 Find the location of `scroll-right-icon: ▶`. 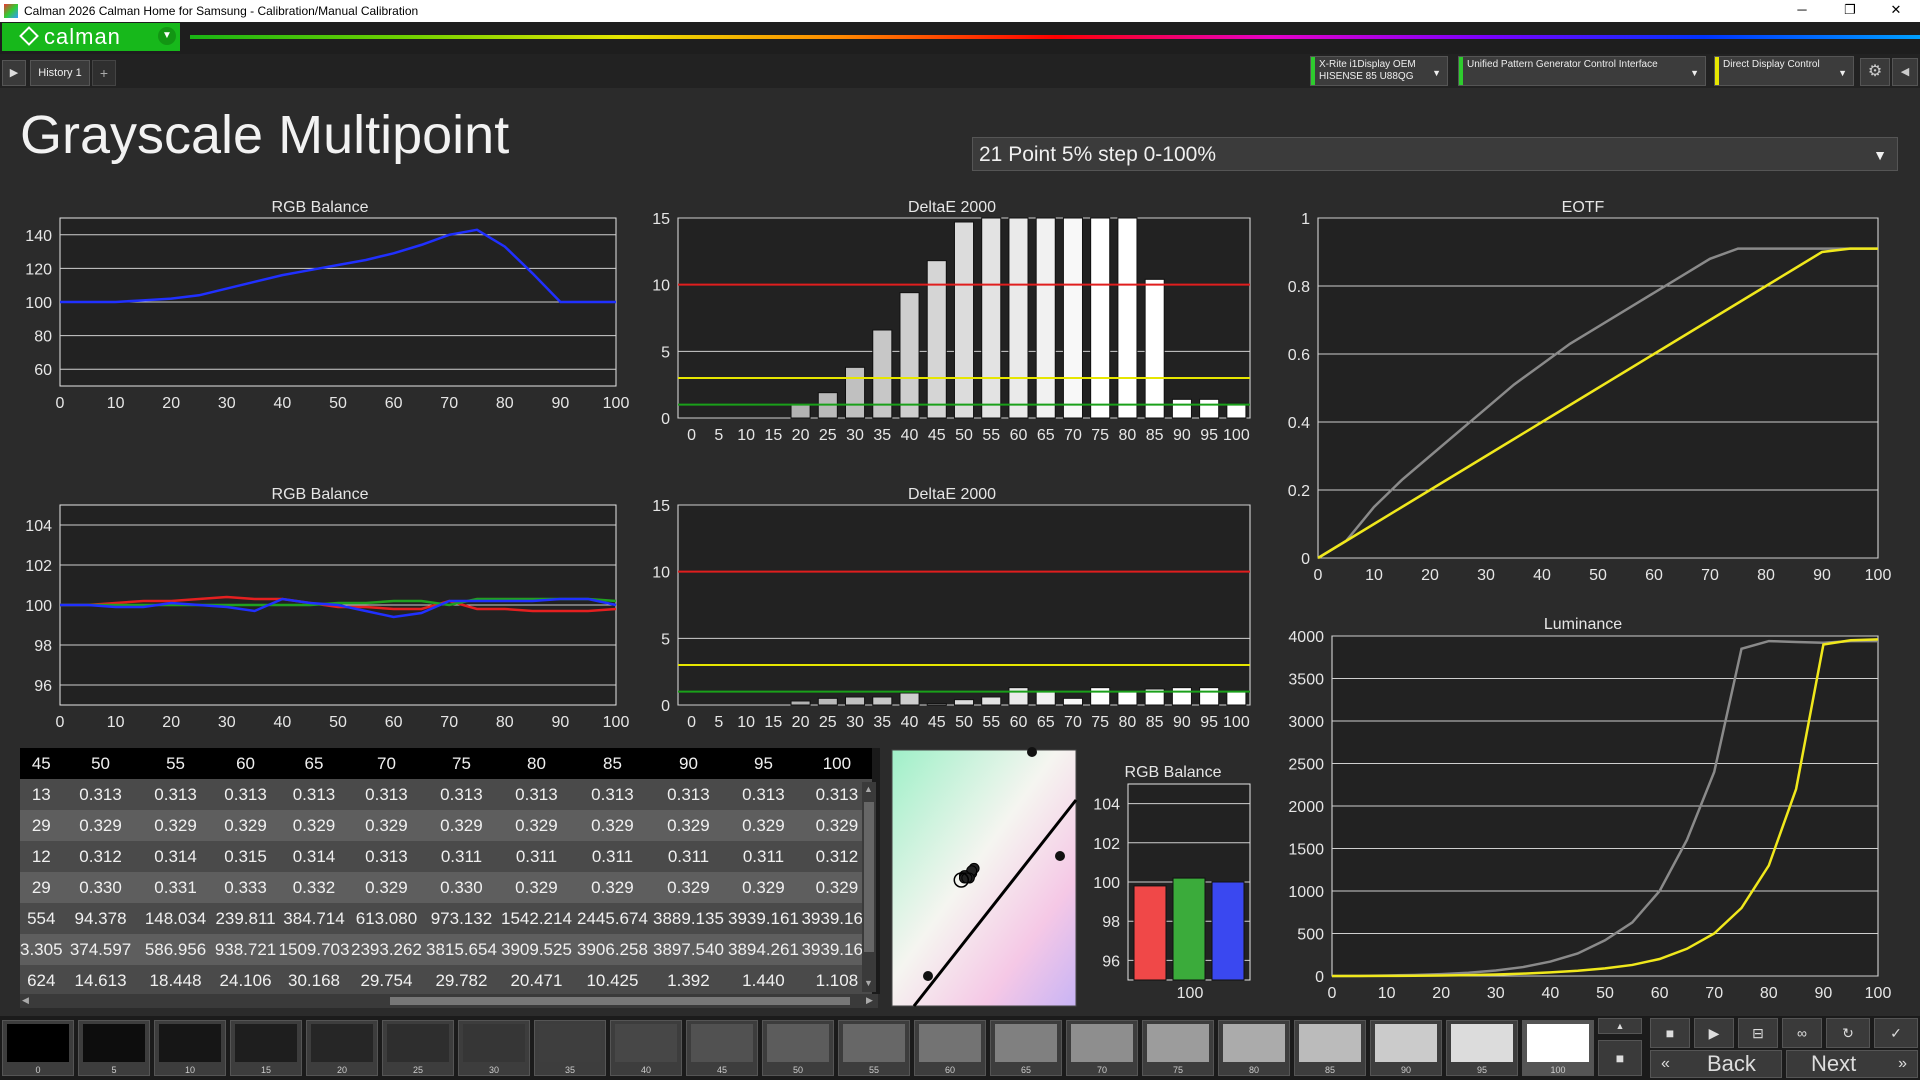

scroll-right-icon: ▶ is located at coordinates (869, 1000).